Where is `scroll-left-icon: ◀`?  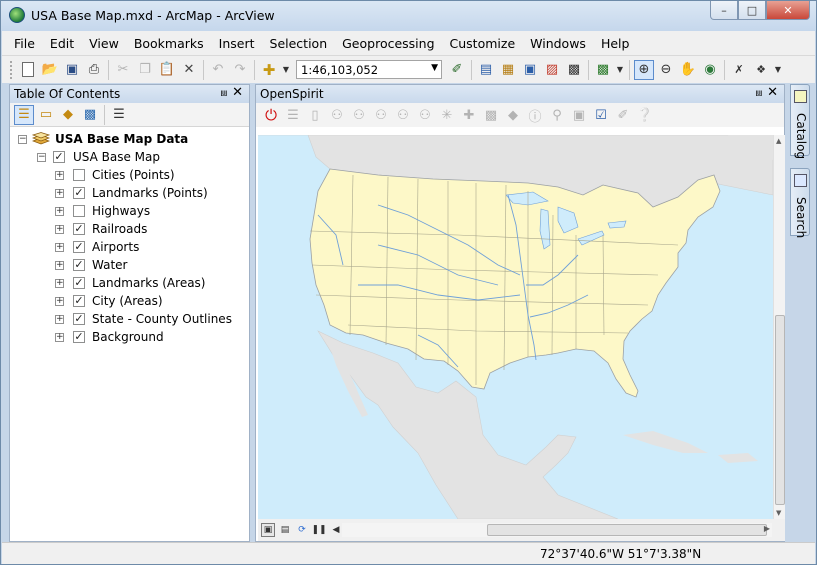 scroll-left-icon: ◀ is located at coordinates (336, 530).